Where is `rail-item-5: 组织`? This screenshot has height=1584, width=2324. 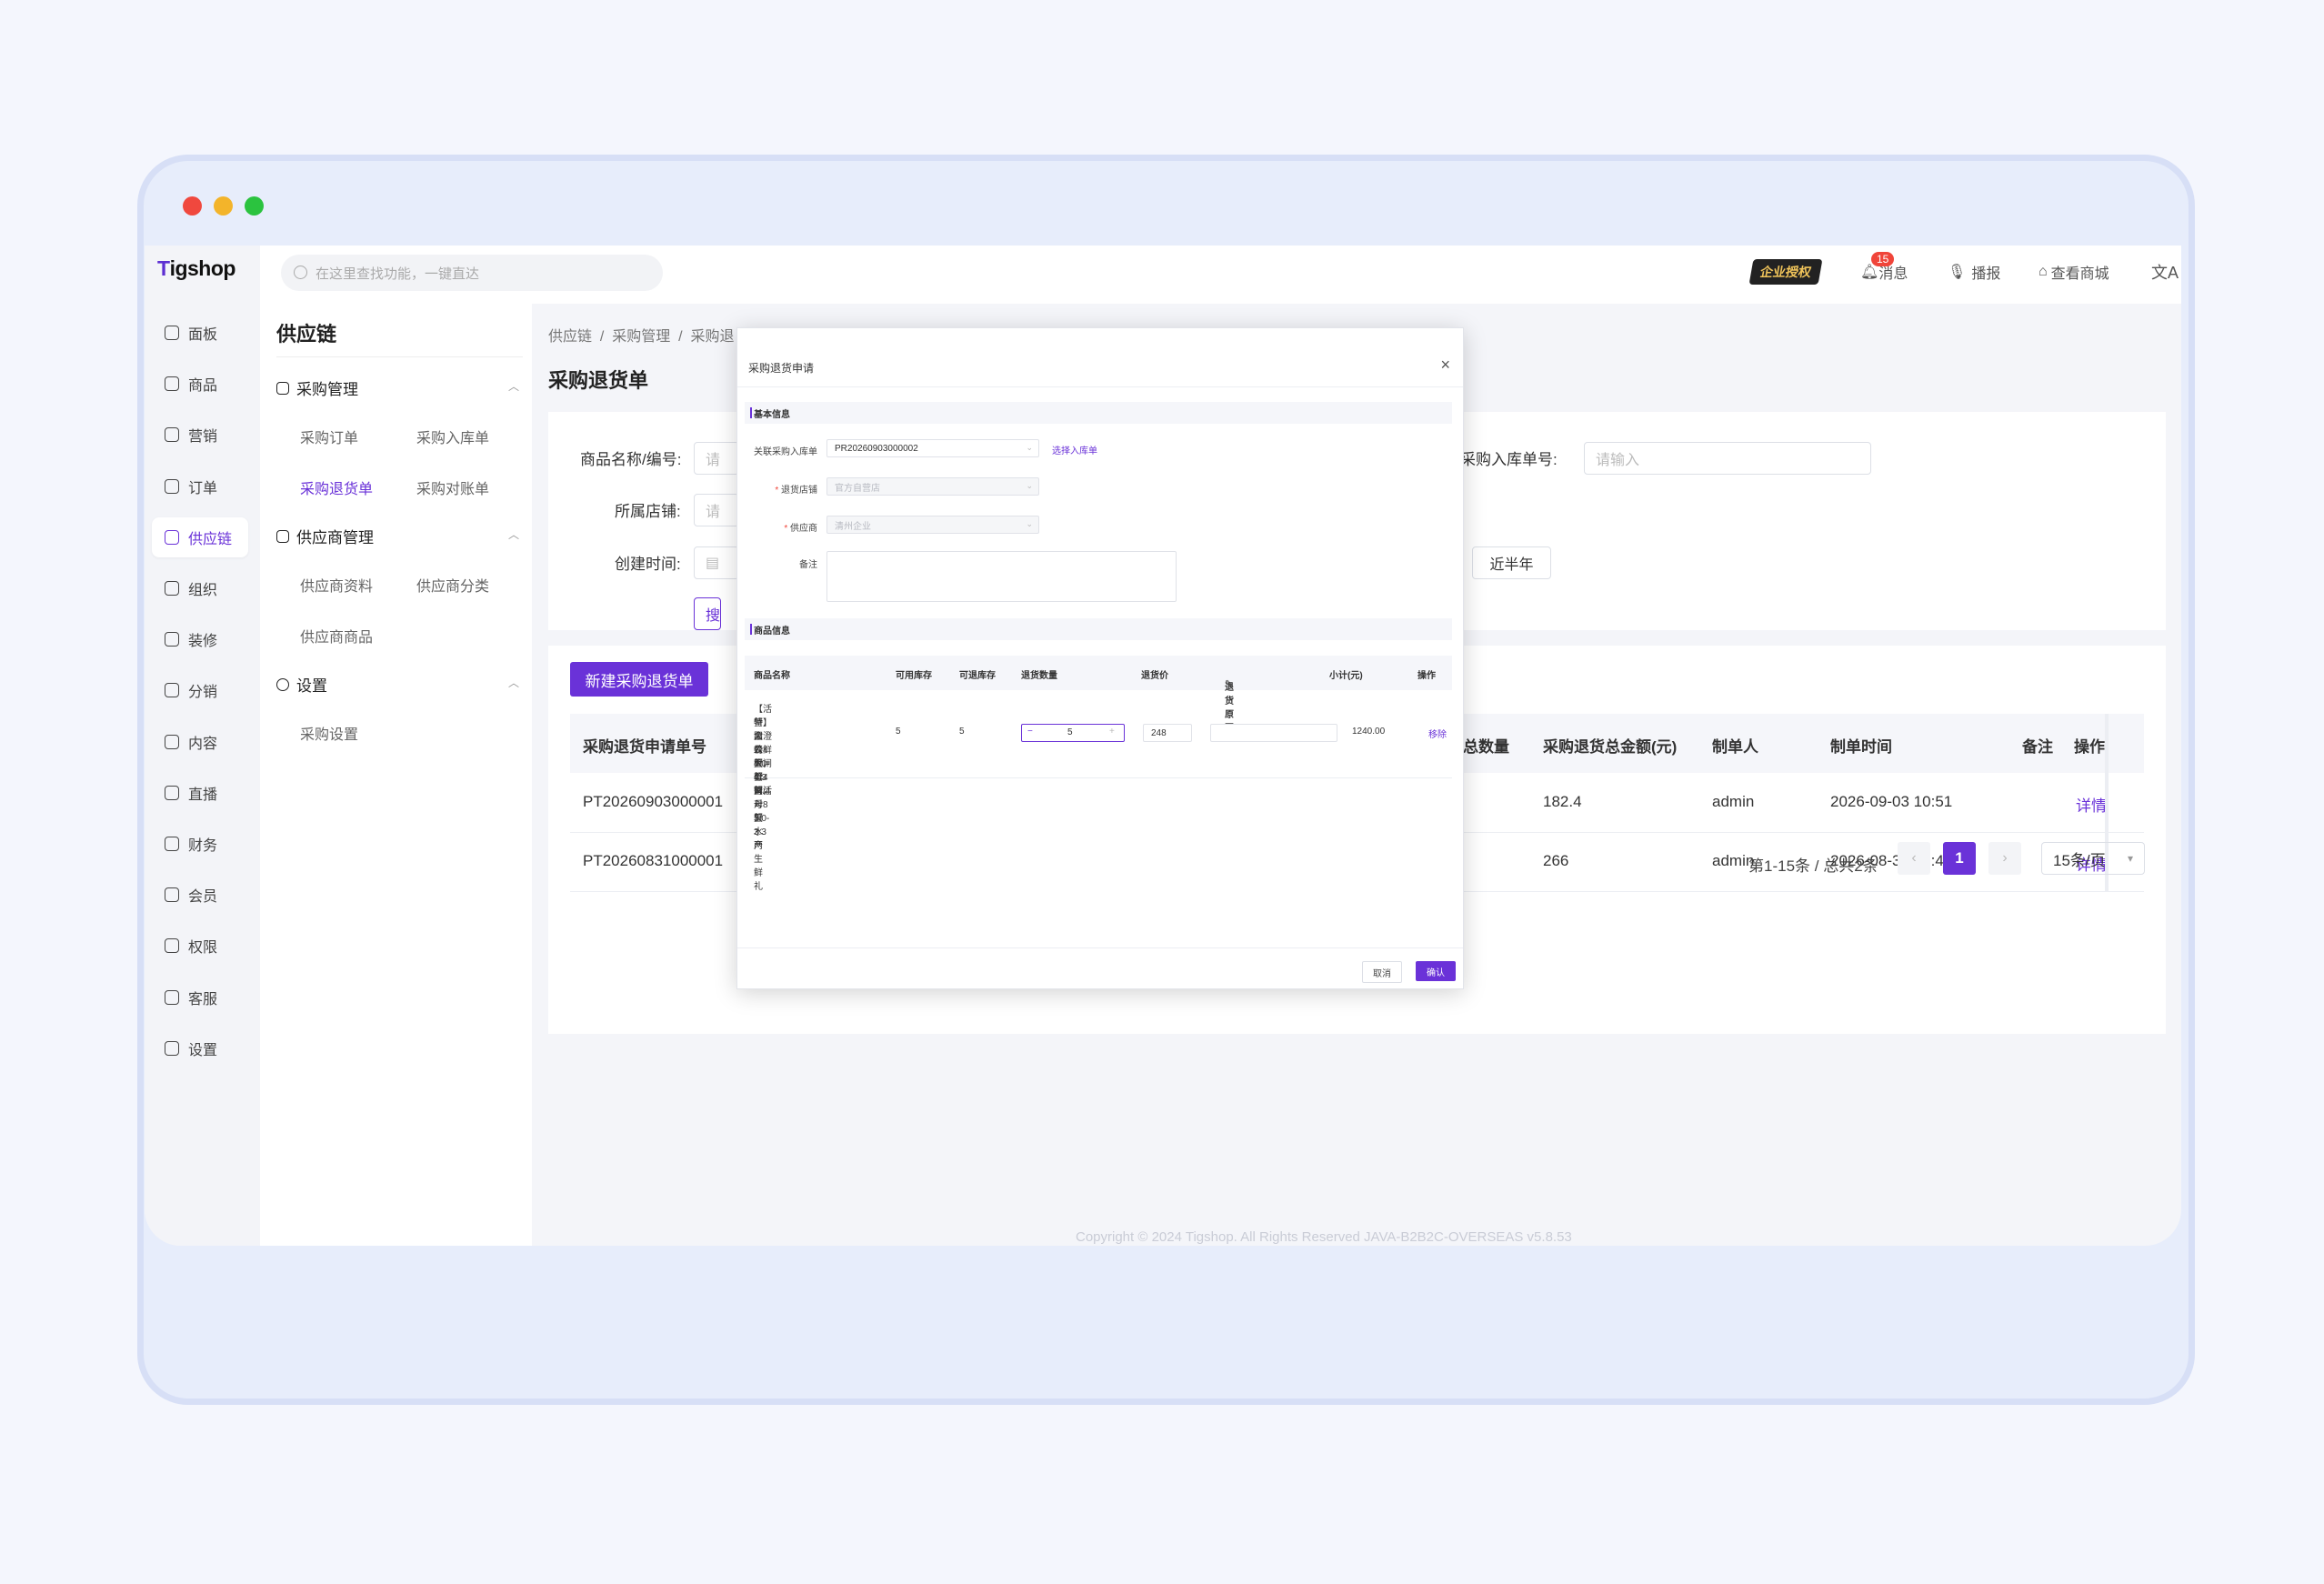
rail-item-5: 组织 is located at coordinates (200, 588).